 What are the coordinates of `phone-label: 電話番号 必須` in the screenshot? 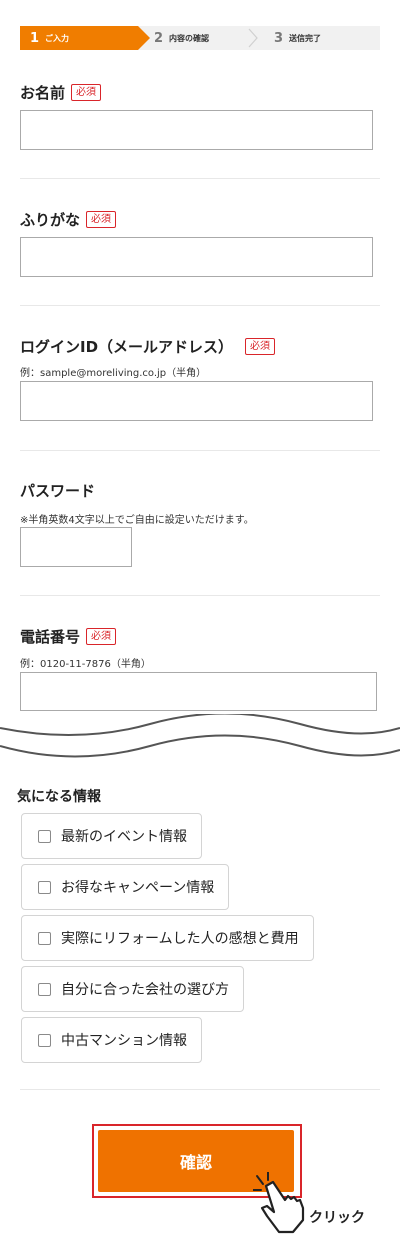 It's located at (68, 636).